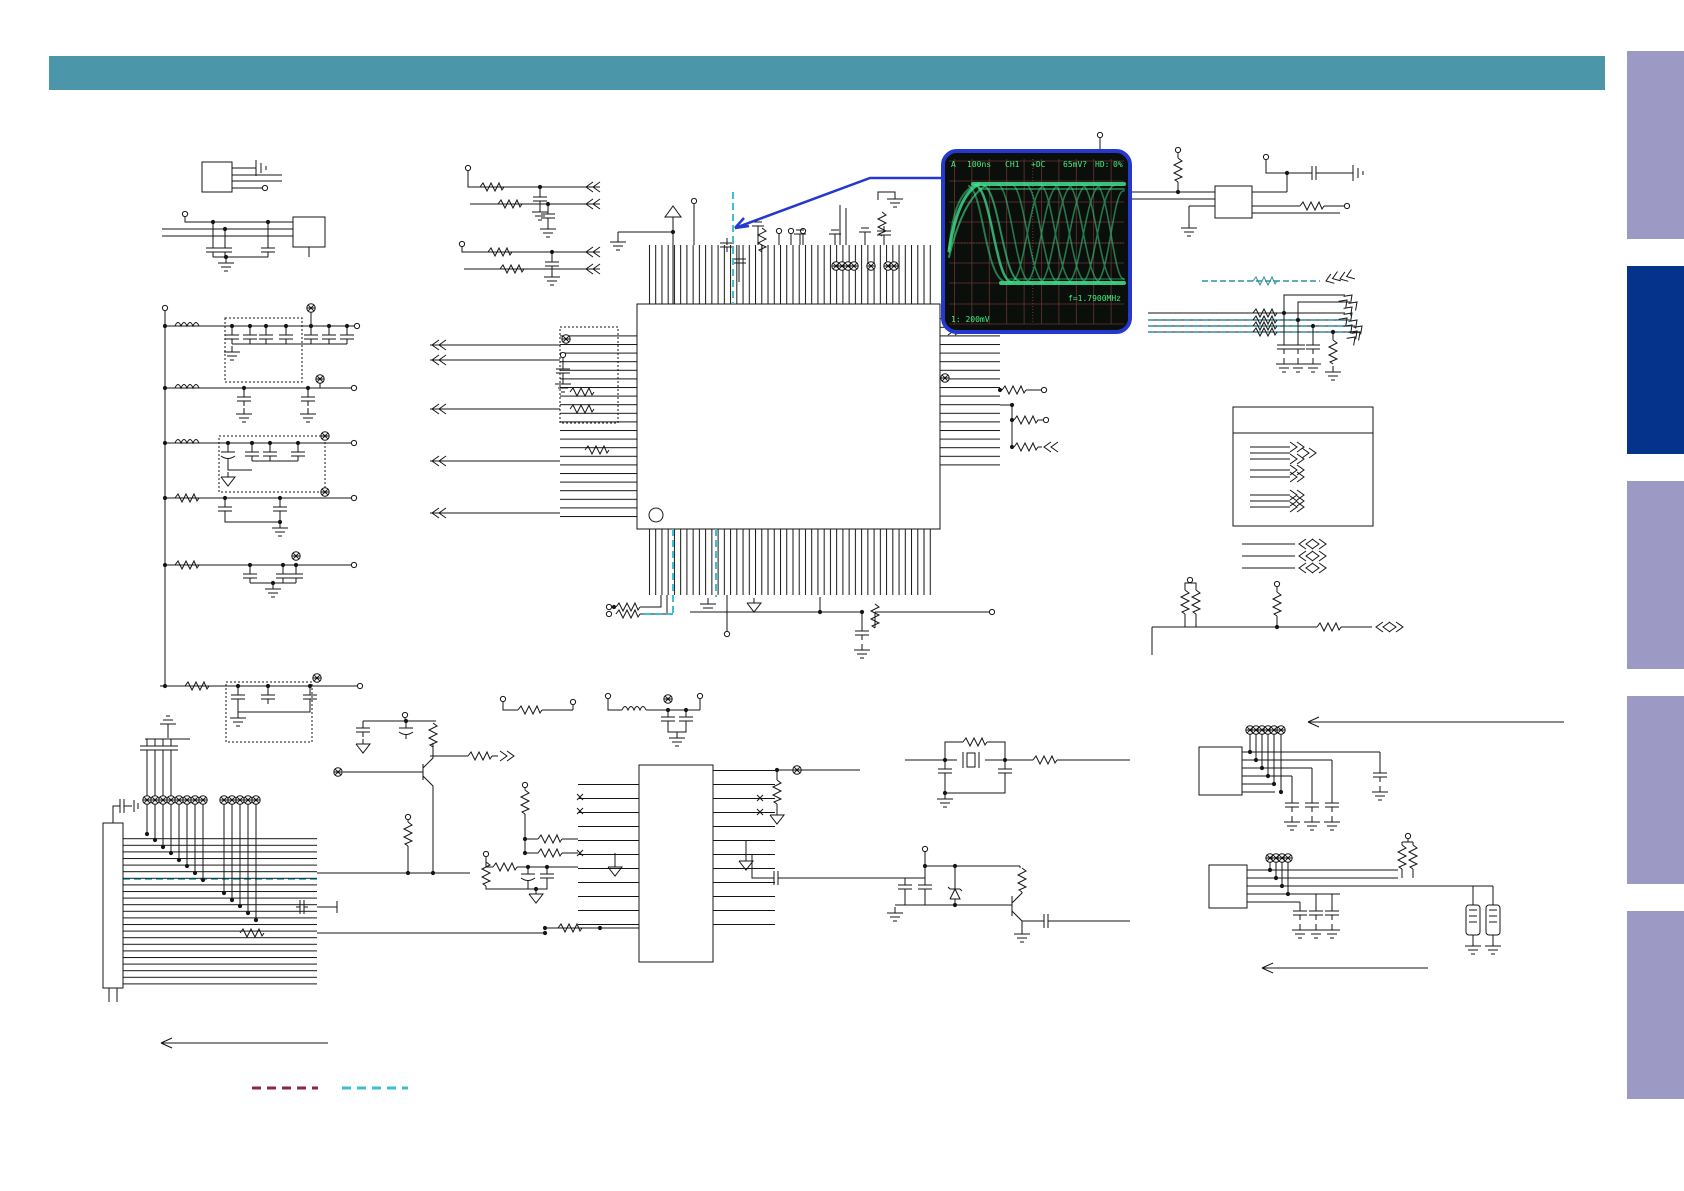  I want to click on scope-channel: CH1, so click(1012, 164).